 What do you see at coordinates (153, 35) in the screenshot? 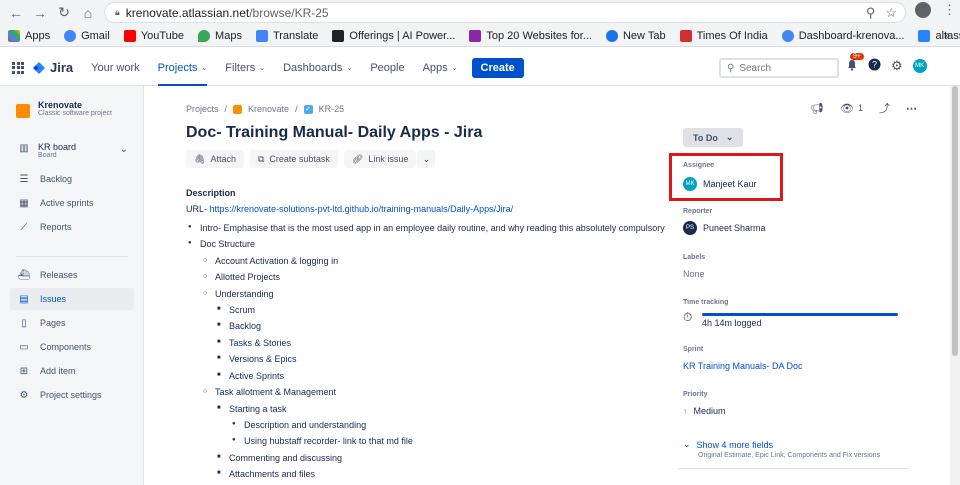
I see `bookmark-youtube: YouTube` at bounding box center [153, 35].